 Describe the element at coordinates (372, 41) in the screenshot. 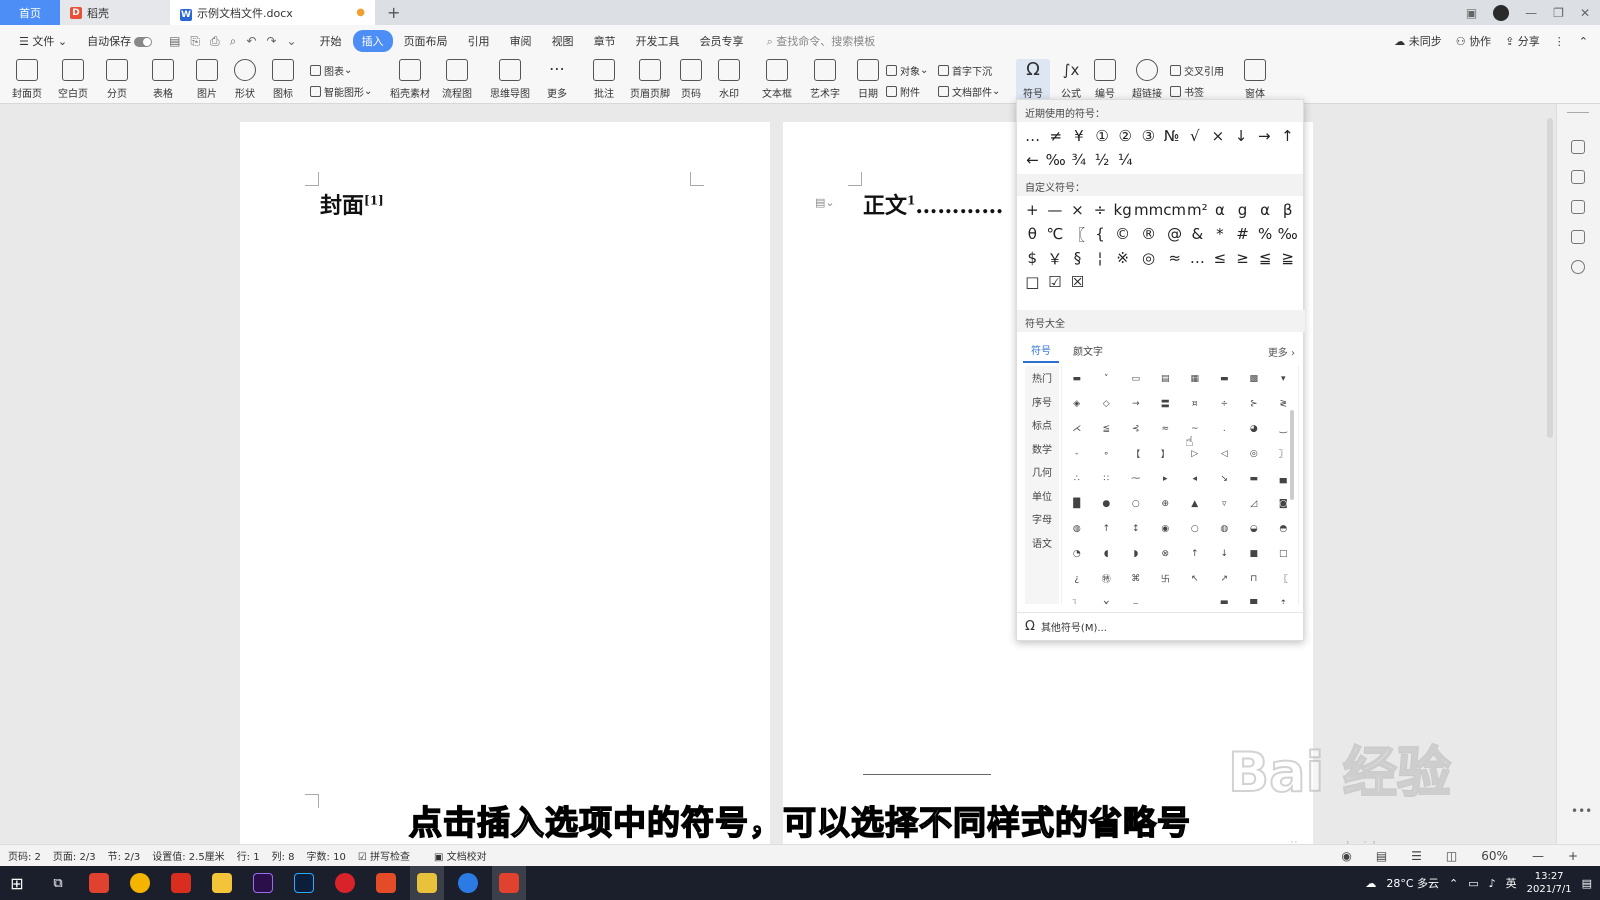

I see `menu-insert: 插入` at that location.